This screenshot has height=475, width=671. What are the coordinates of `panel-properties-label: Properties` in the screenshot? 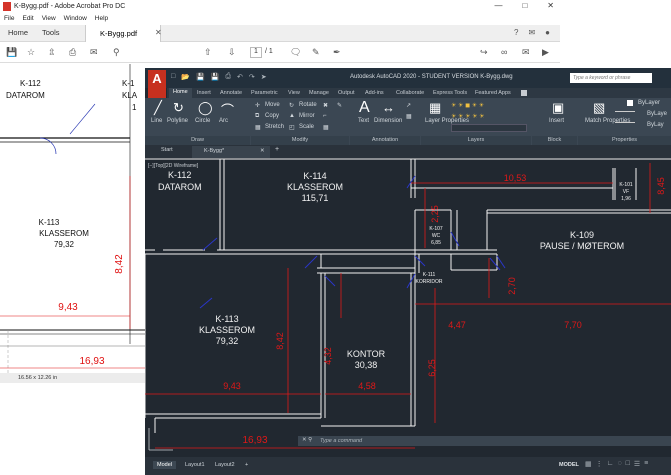 It's located at (624, 140).